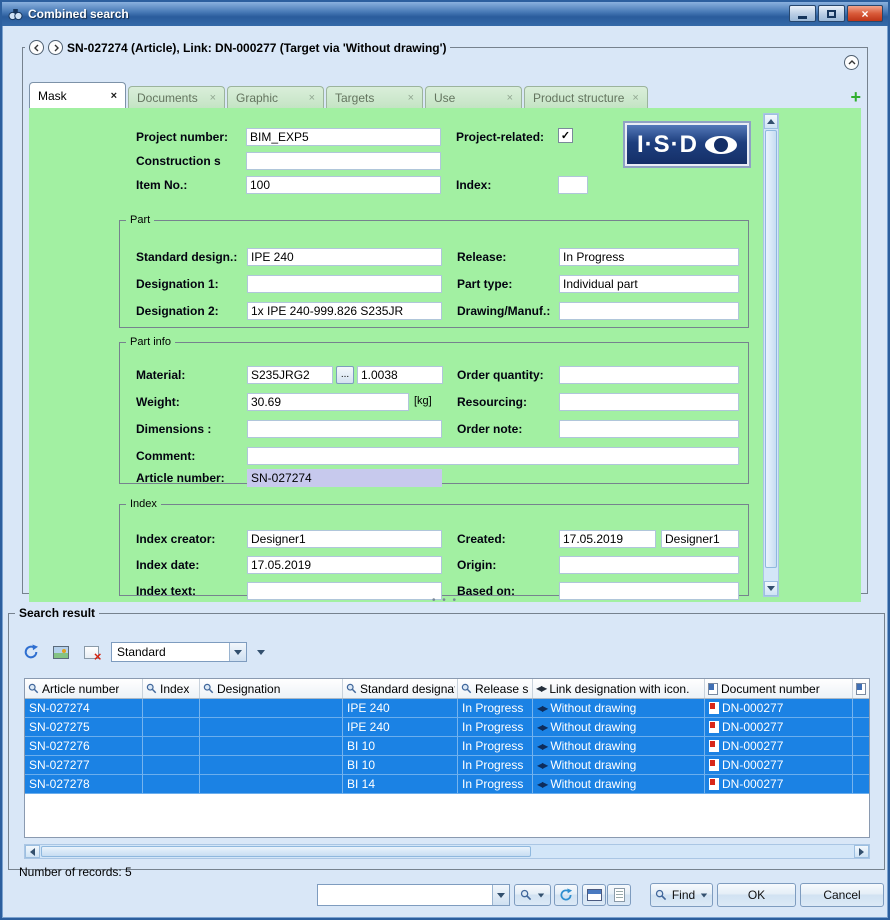  What do you see at coordinates (649, 565) in the screenshot?
I see `origin-input` at bounding box center [649, 565].